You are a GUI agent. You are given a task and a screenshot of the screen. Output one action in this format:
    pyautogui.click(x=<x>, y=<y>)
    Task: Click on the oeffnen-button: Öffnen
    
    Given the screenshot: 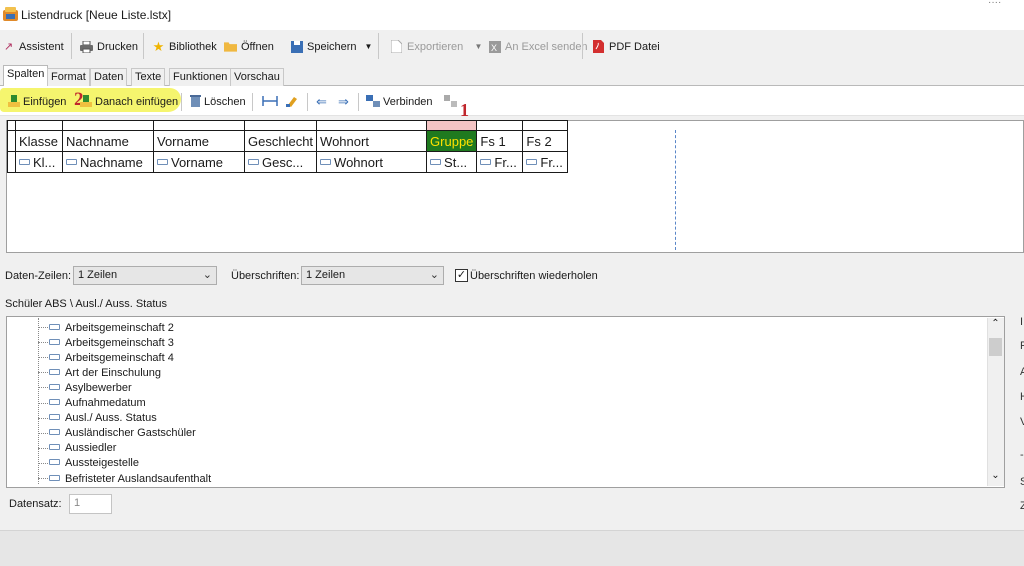 What is the action you would take?
    pyautogui.click(x=249, y=46)
    